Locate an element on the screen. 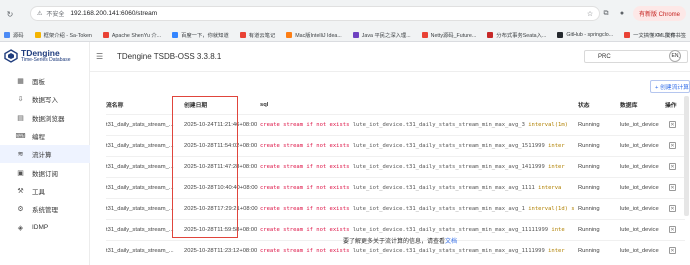  sidebar-item-label: 系统管理 is located at coordinates (45, 211).